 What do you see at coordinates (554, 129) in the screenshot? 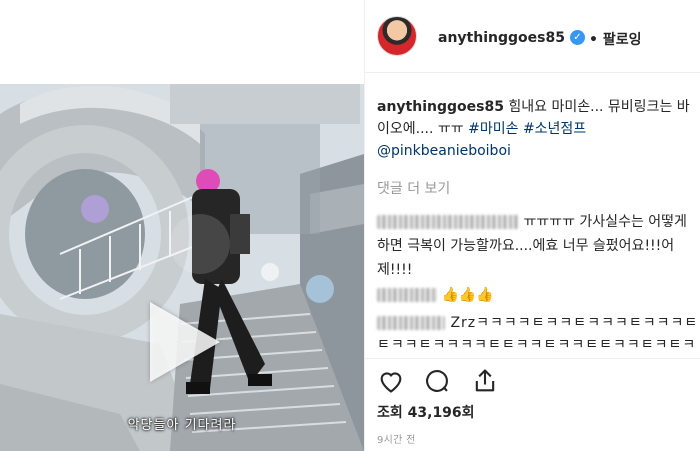
I see `hashtag-link: #소년점프` at bounding box center [554, 129].